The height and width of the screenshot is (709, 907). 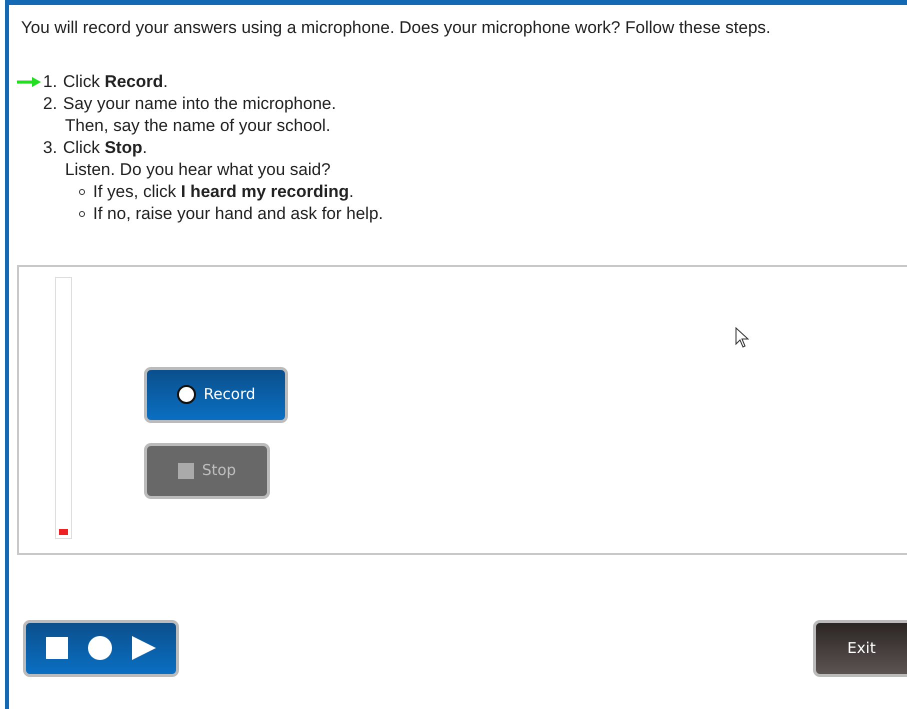 I want to click on step-text: Say your name into the microphone., so click(x=199, y=103).